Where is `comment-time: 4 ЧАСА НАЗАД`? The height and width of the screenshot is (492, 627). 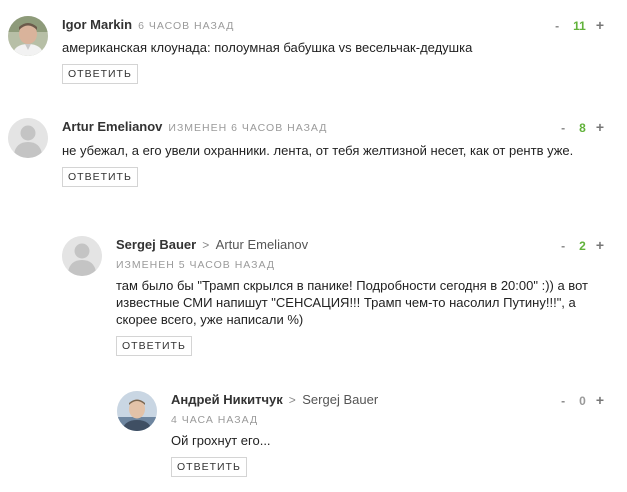
comment-time: 4 ЧАСА НАЗАД is located at coordinates (215, 420).